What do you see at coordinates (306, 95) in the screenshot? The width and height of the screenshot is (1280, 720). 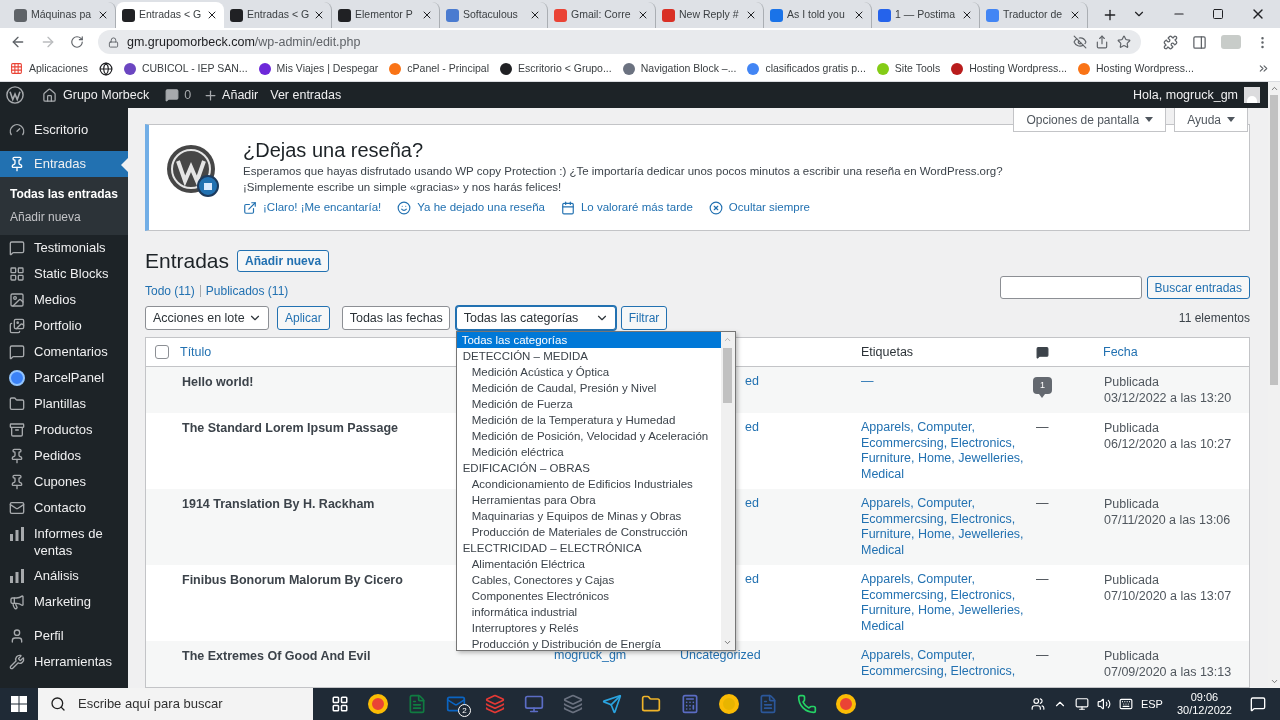 I see `view-posts-link: Ver entradas` at bounding box center [306, 95].